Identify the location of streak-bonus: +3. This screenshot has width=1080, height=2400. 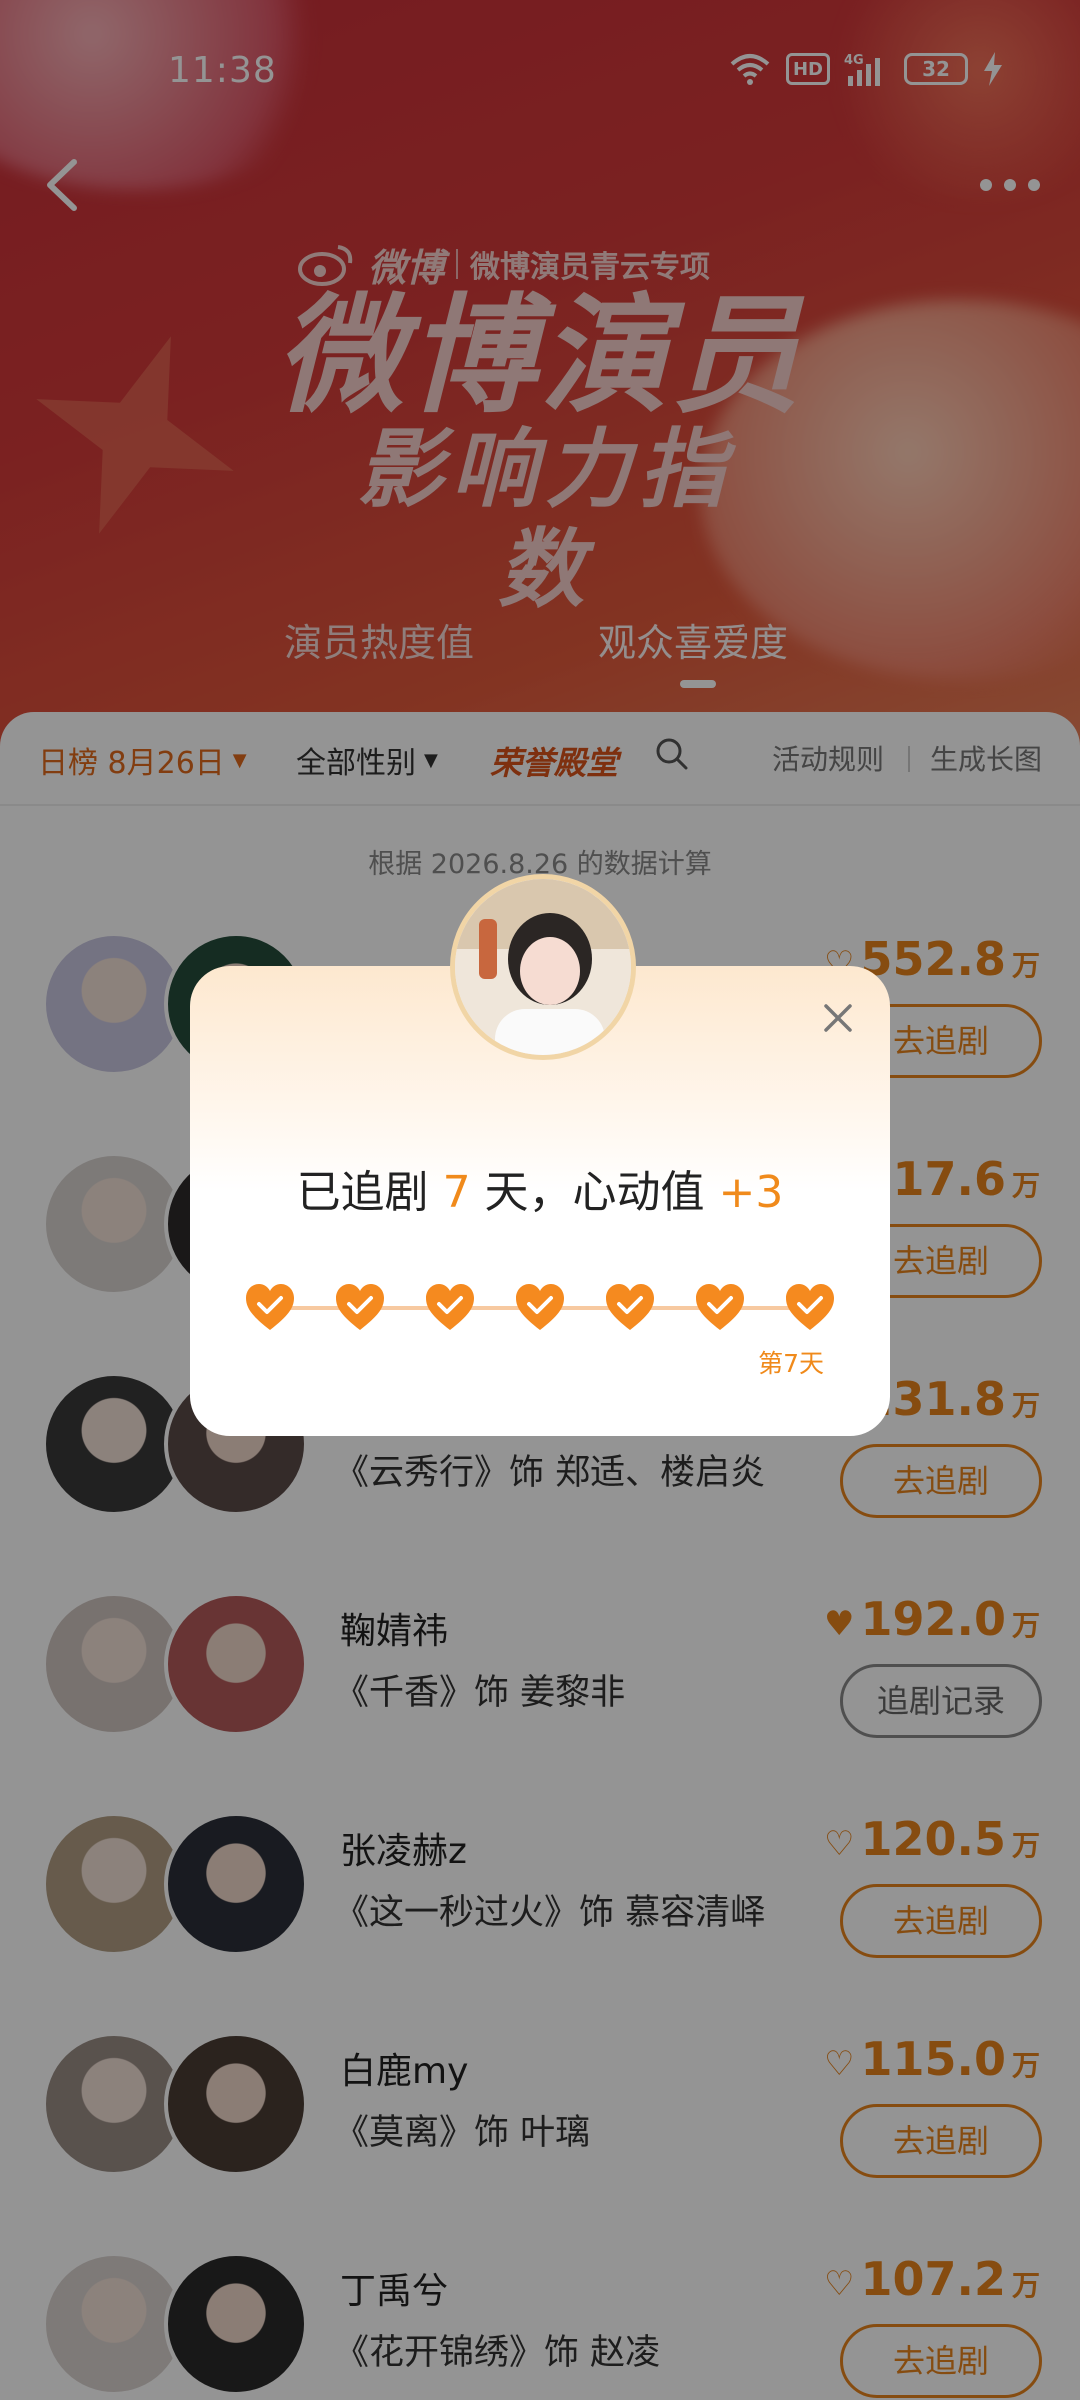
(751, 1192).